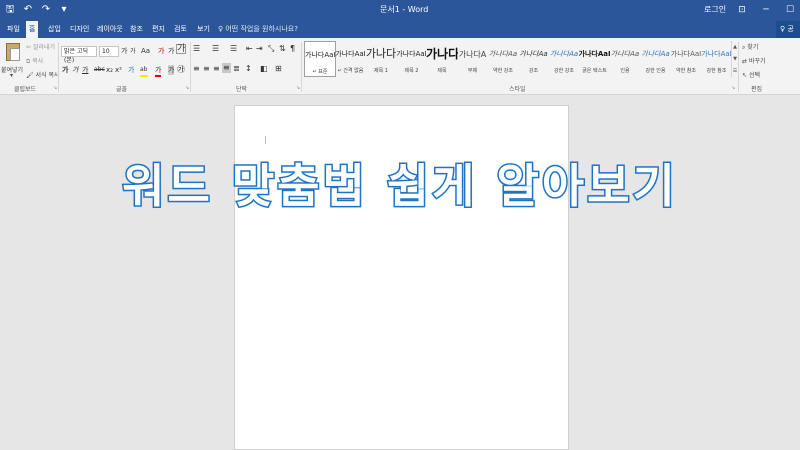 The height and width of the screenshot is (450, 800). Describe the element at coordinates (34, 61) in the screenshot. I see `copy-button: ⧉ 복사` at that location.